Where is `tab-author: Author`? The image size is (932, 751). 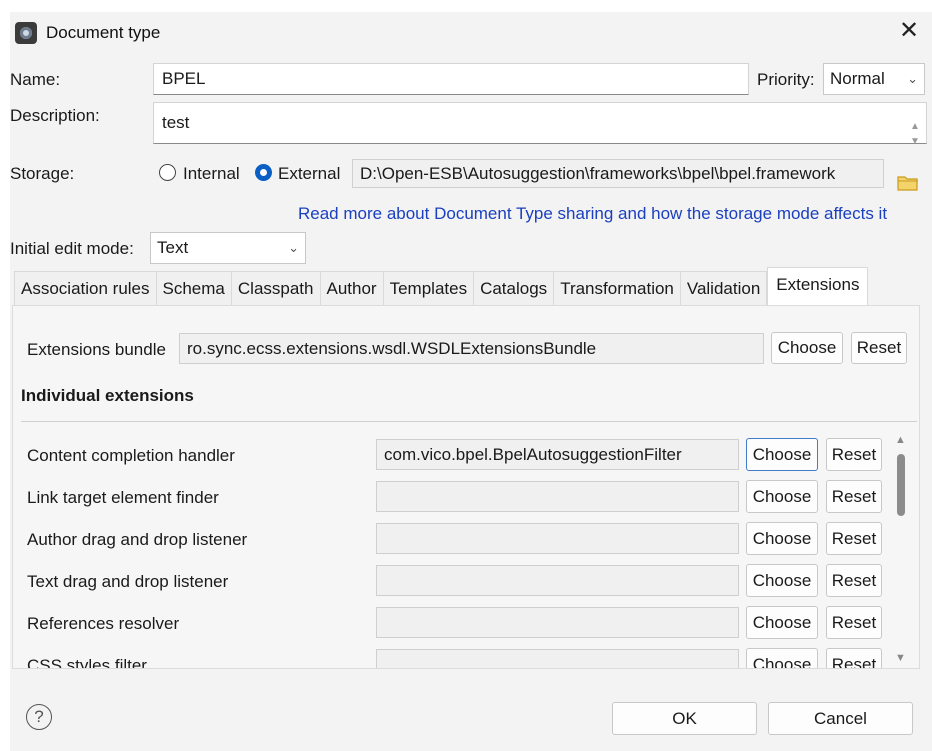
tab-author: Author is located at coordinates (351, 288).